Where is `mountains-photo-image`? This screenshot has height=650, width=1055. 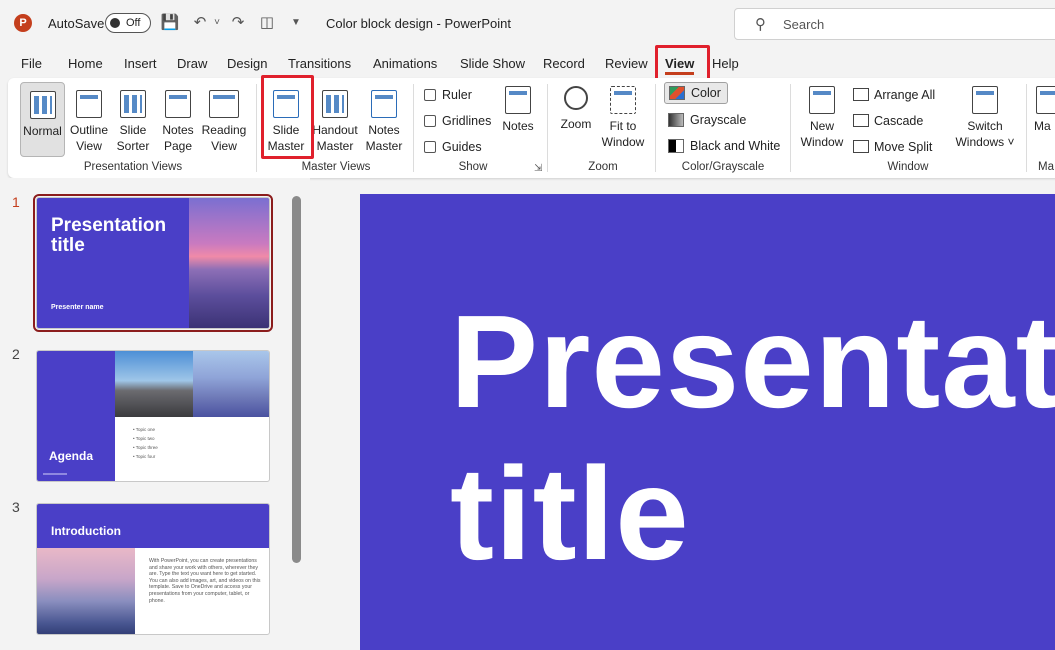
mountains-photo-image is located at coordinates (231, 384).